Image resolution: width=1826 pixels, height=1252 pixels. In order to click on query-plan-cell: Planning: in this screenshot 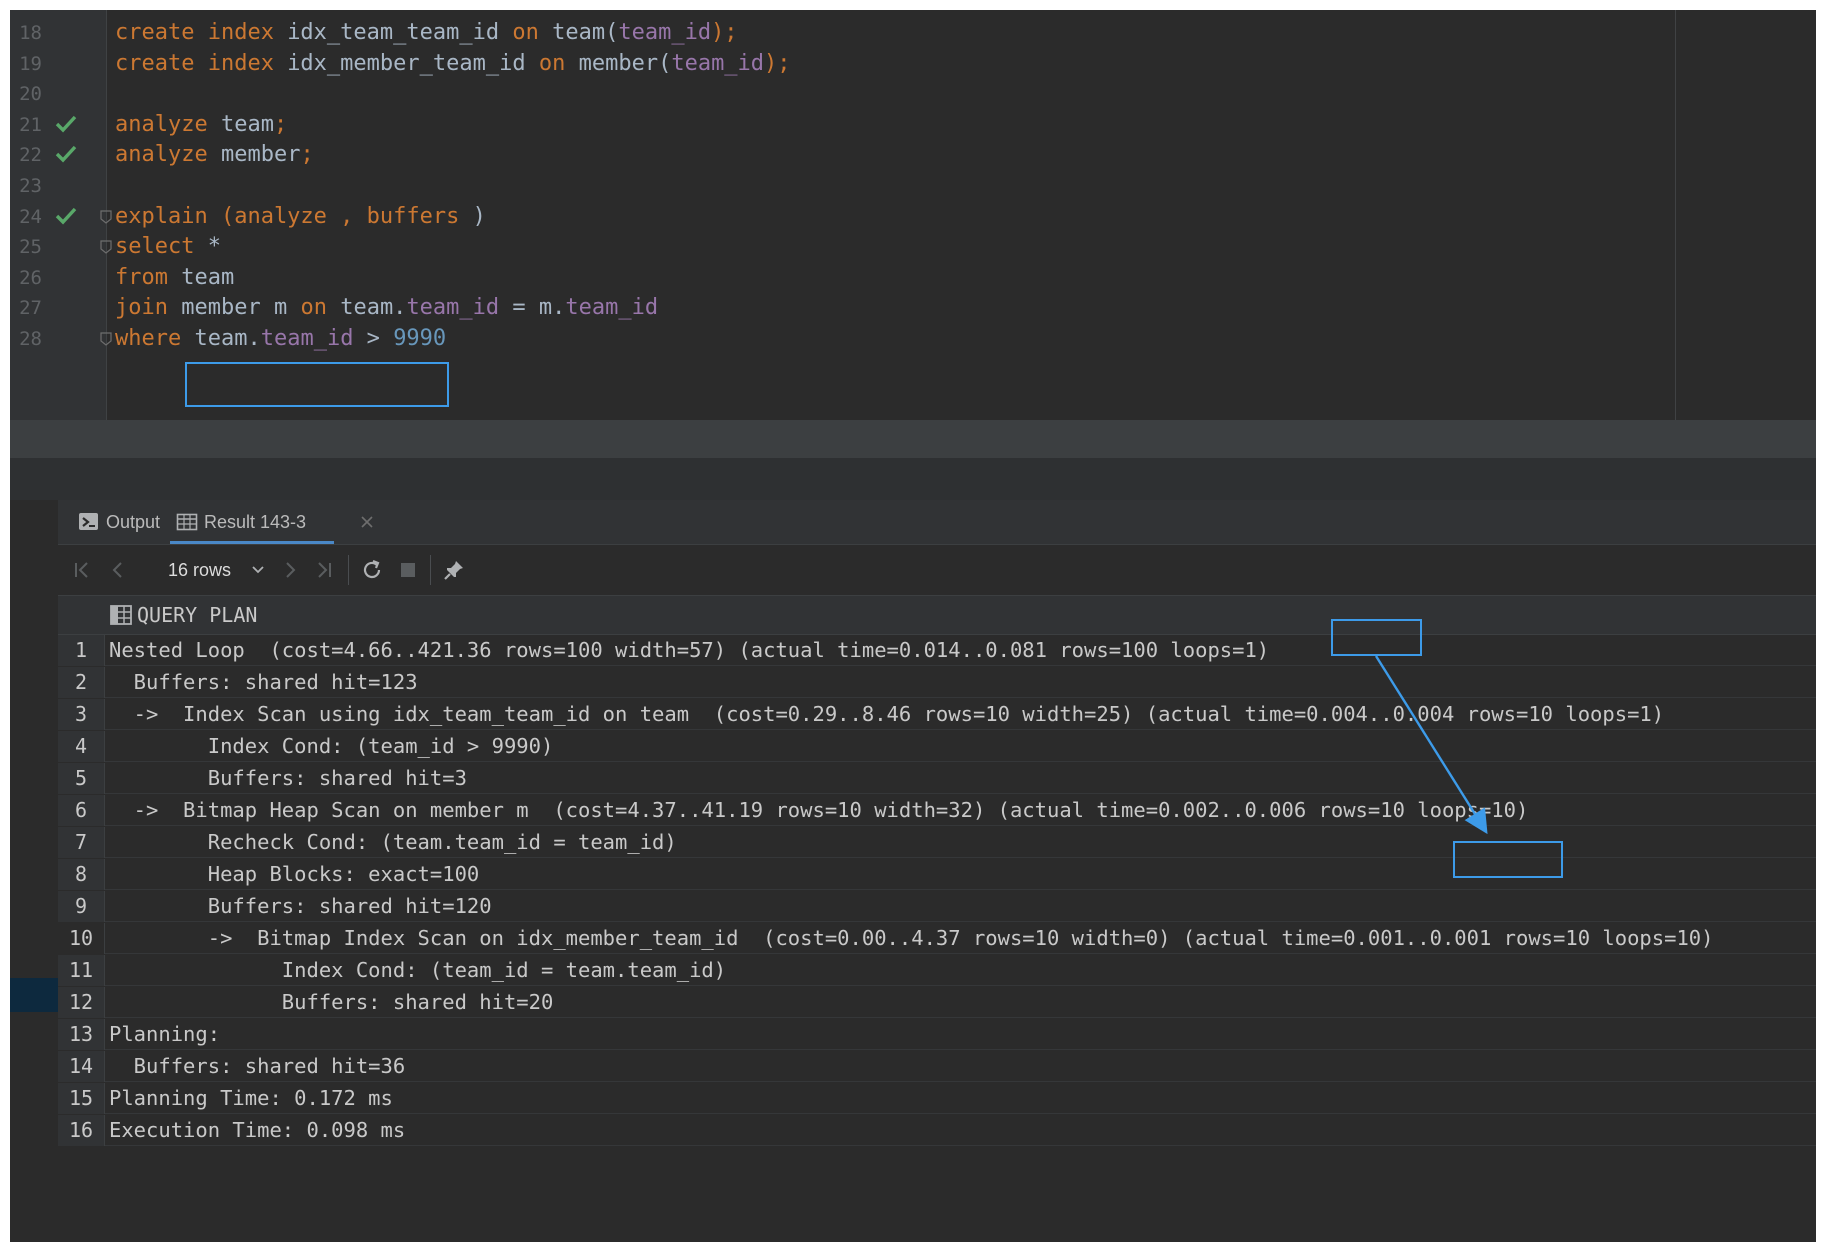, I will do `click(960, 1034)`.